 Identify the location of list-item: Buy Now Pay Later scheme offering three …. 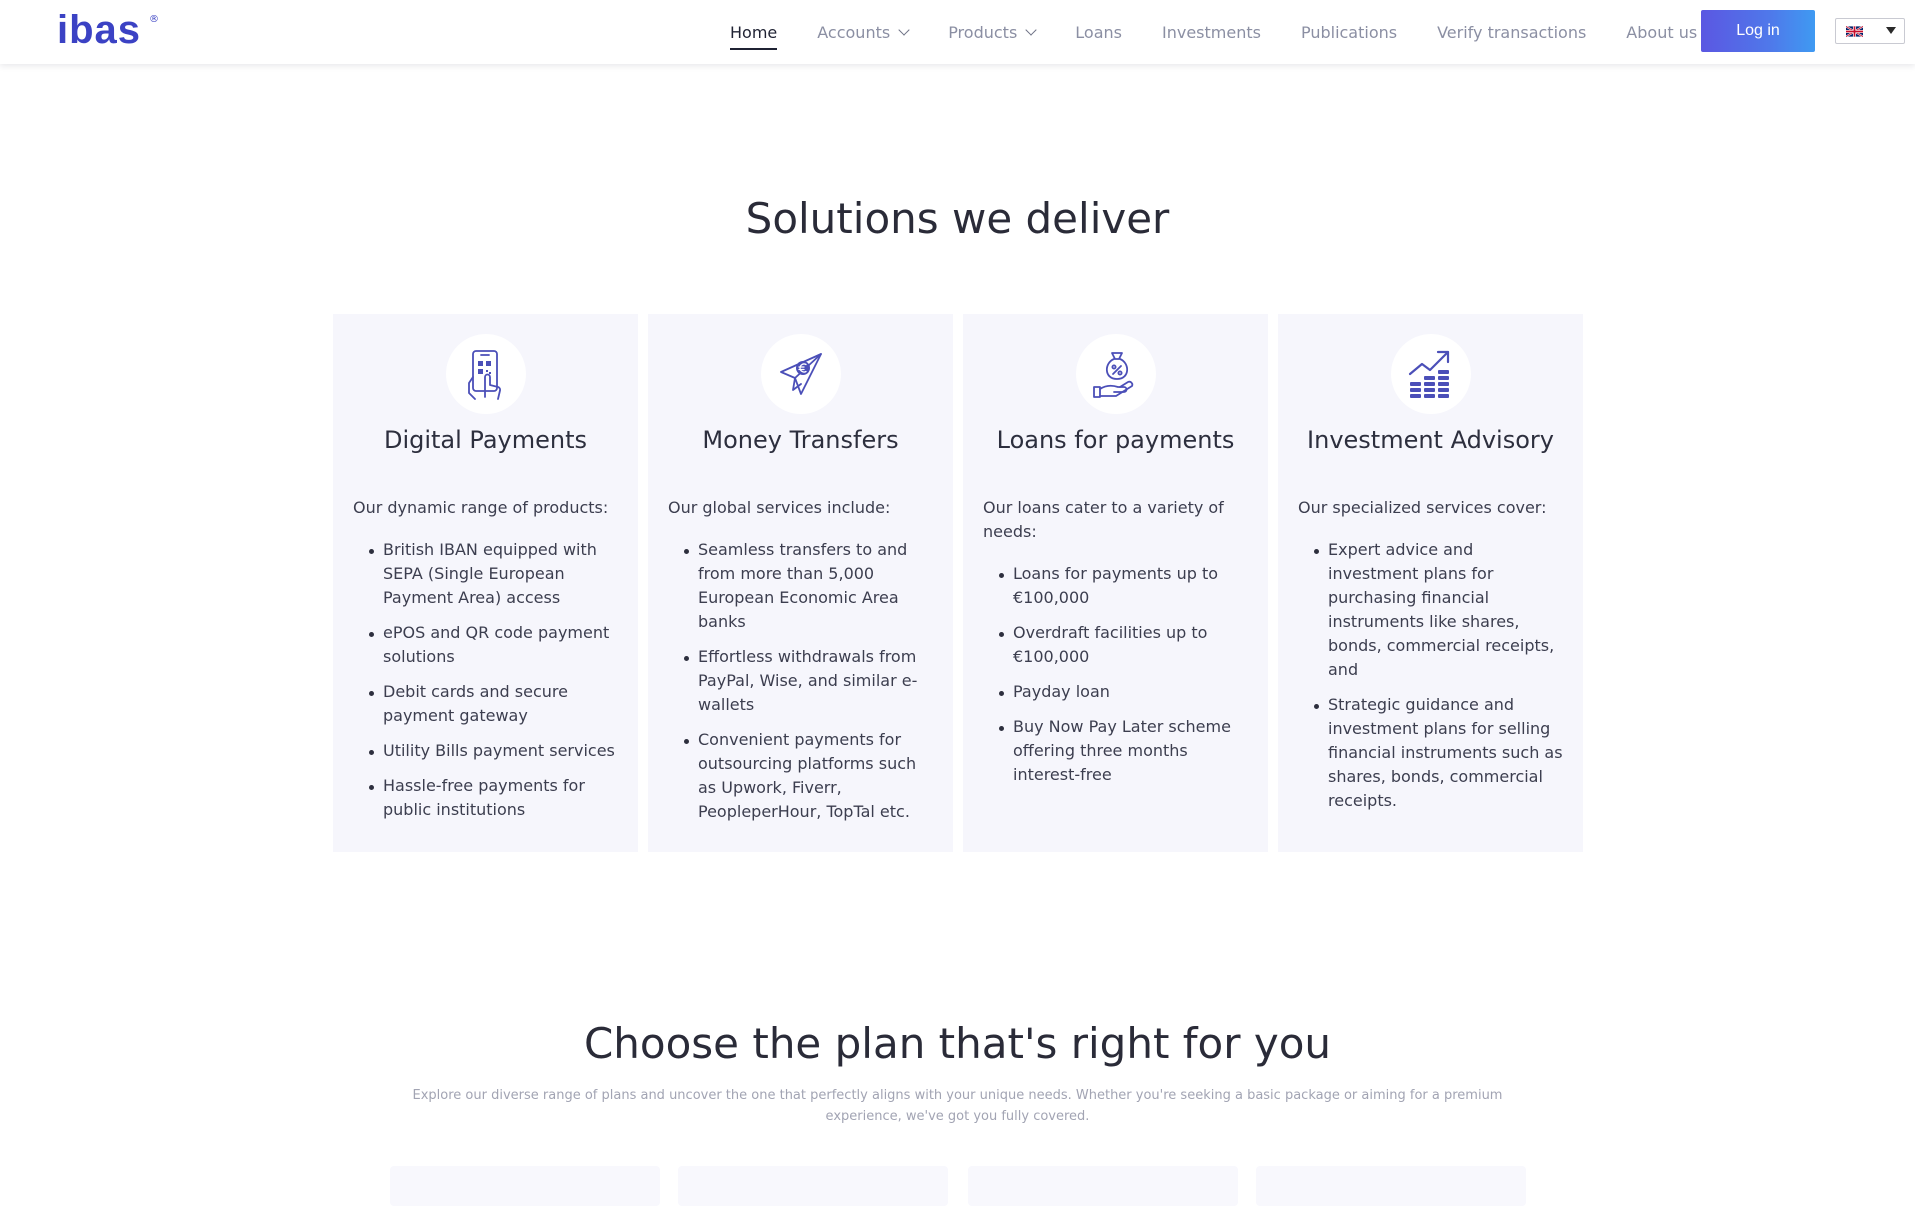
(1123, 751).